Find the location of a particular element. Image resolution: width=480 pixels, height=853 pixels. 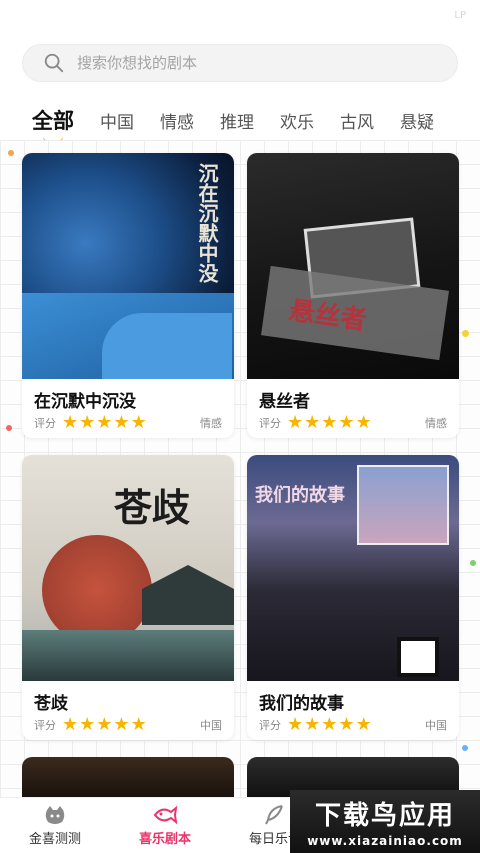

cover-image: 我们的故事 is located at coordinates (353, 568).